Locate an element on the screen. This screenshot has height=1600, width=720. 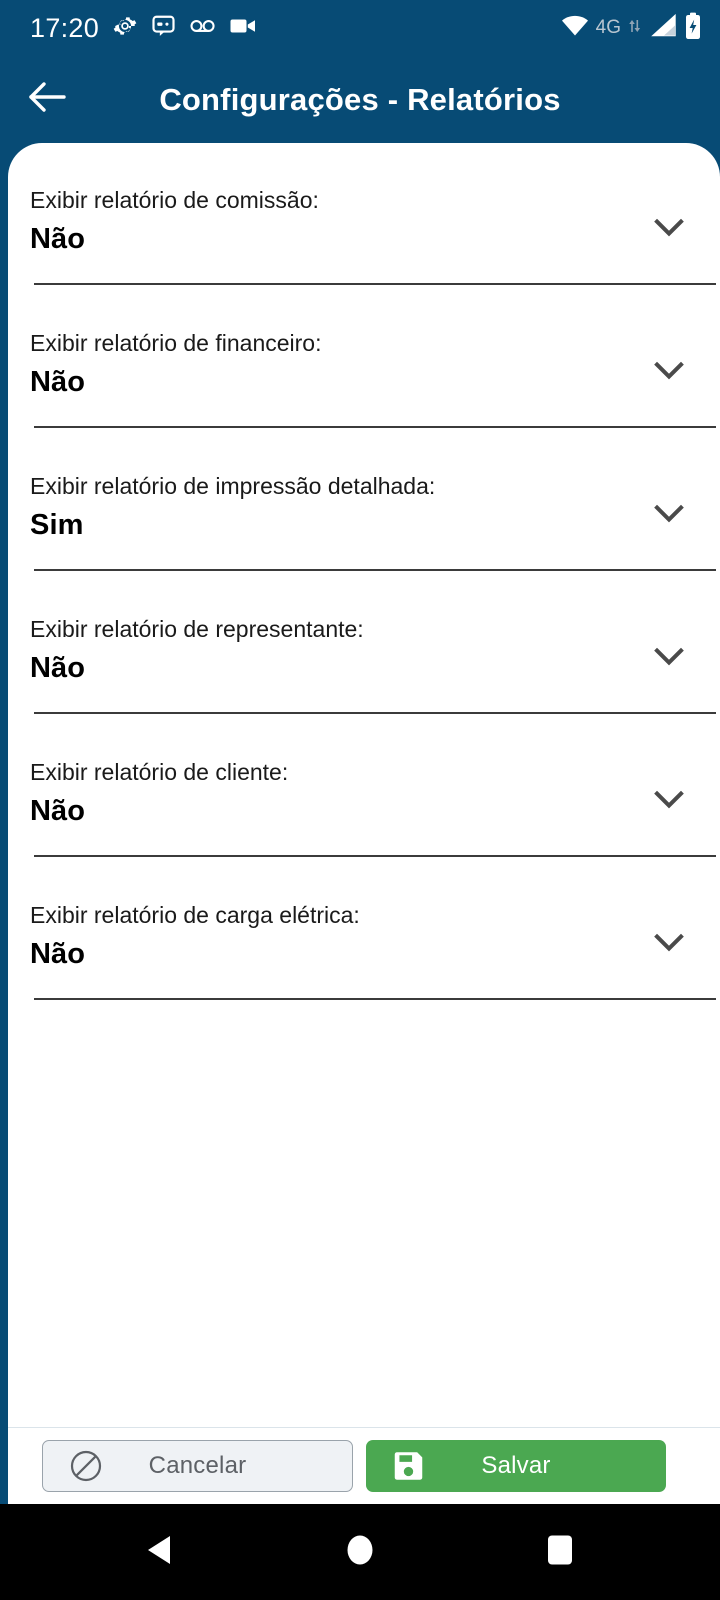
setting-row-representante: Exibir relatório de representante: Não is located at coordinates (364, 657).